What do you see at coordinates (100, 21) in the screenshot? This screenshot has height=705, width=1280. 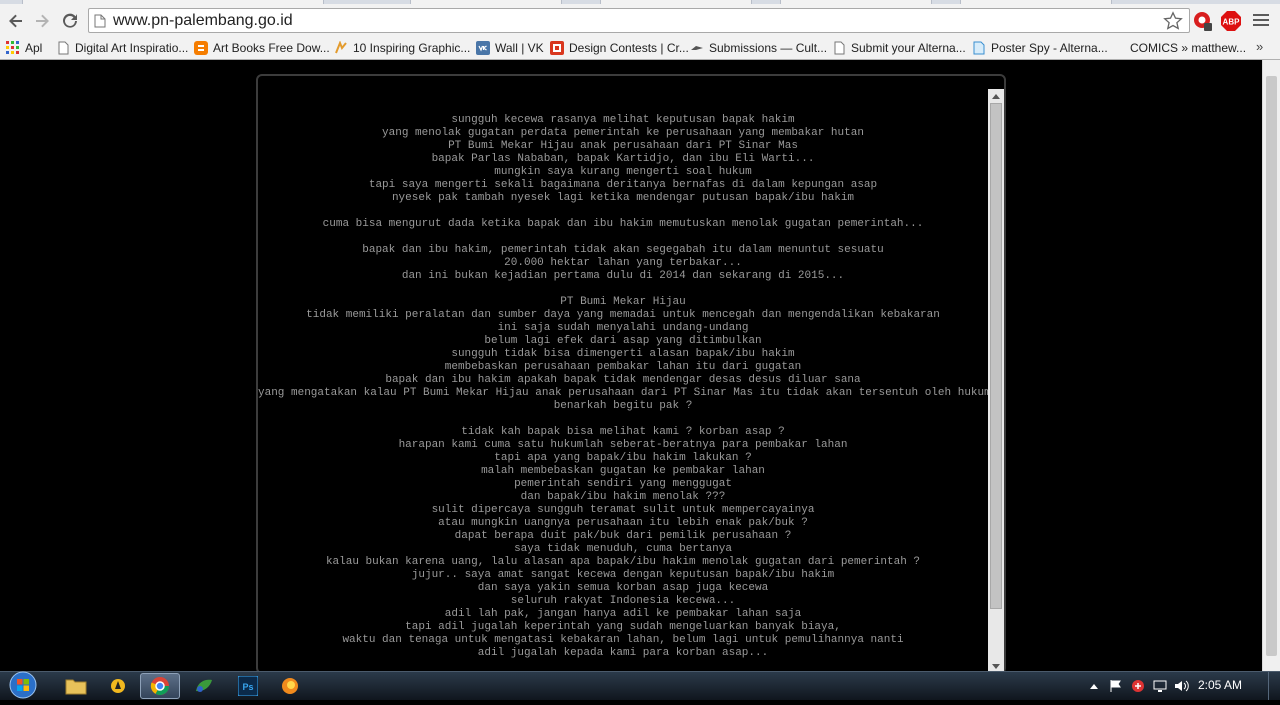 I see `page-icon` at bounding box center [100, 21].